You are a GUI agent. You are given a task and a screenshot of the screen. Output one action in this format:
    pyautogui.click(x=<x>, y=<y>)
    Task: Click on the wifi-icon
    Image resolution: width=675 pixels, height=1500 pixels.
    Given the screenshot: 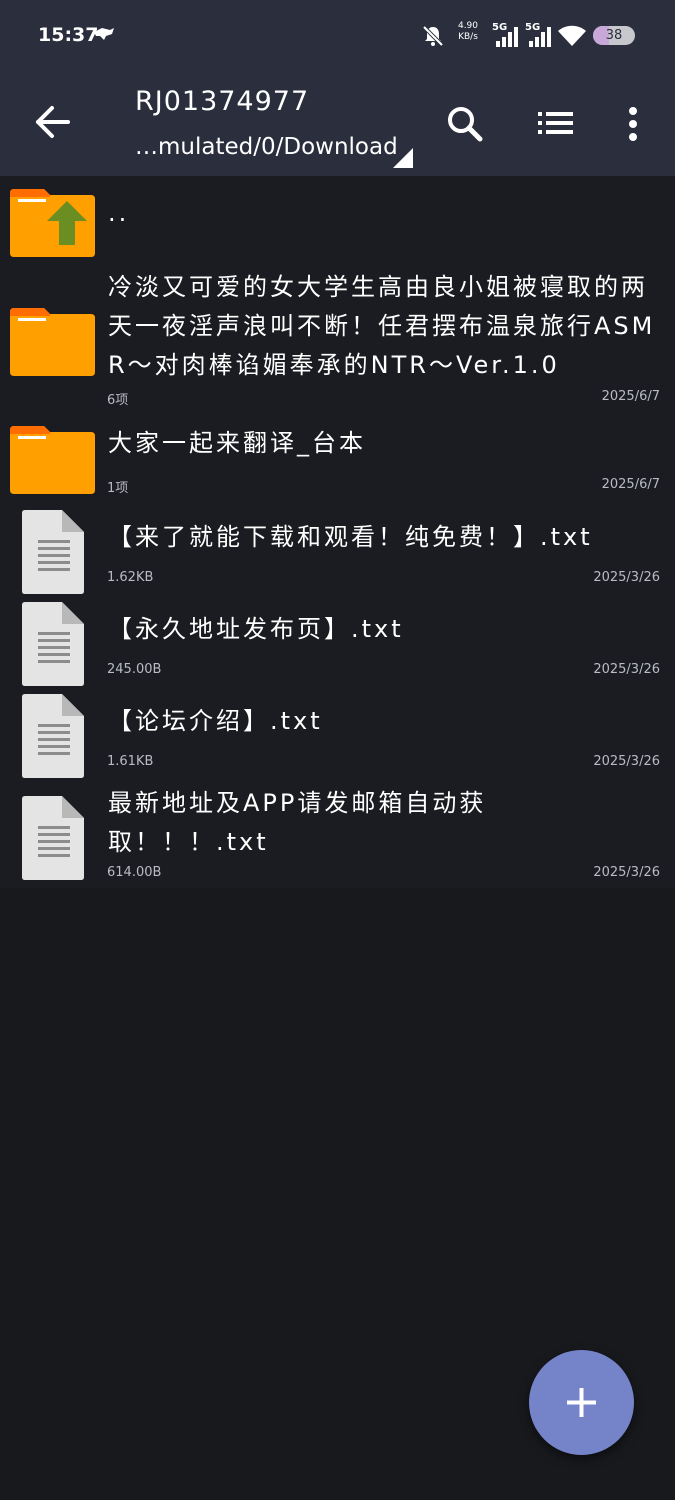 What is the action you would take?
    pyautogui.click(x=572, y=38)
    